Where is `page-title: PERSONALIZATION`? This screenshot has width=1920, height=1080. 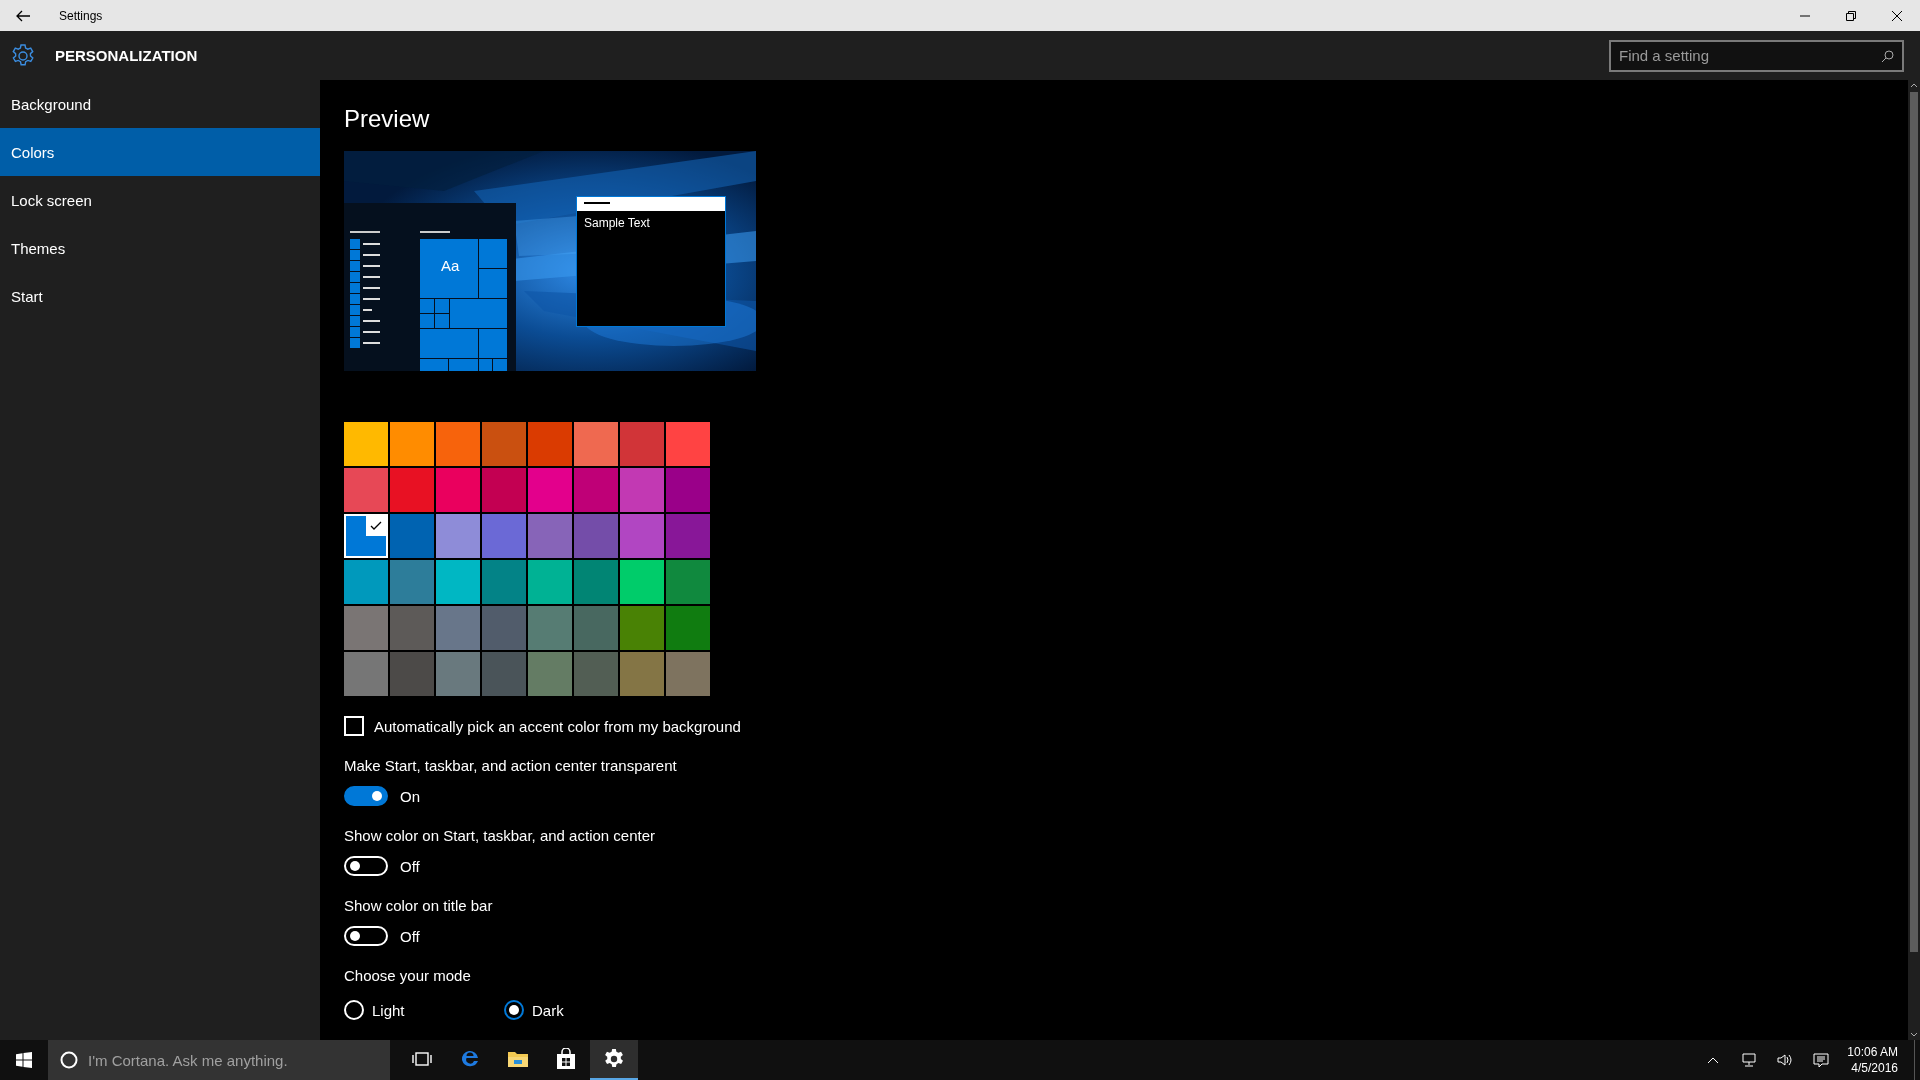 page-title: PERSONALIZATION is located at coordinates (127, 55).